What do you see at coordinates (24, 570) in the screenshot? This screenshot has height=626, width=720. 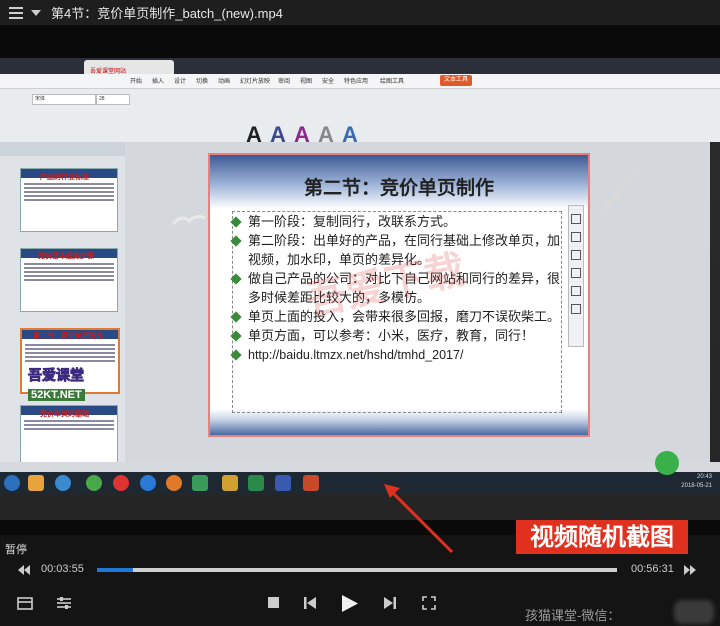 I see `rewind-icon` at bounding box center [24, 570].